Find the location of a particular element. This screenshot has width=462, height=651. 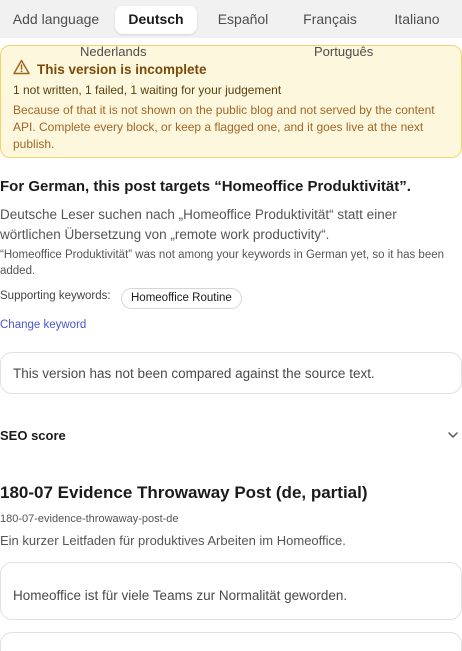

tab-portugues: Português is located at coordinates (343, 51).